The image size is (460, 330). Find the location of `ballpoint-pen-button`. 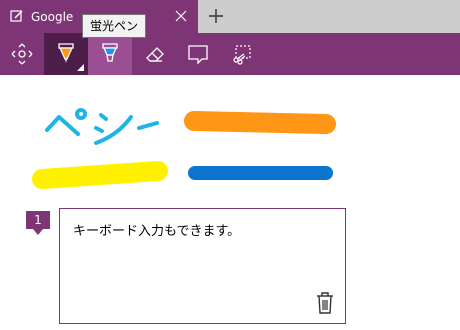

ballpoint-pen-button is located at coordinates (66, 54).